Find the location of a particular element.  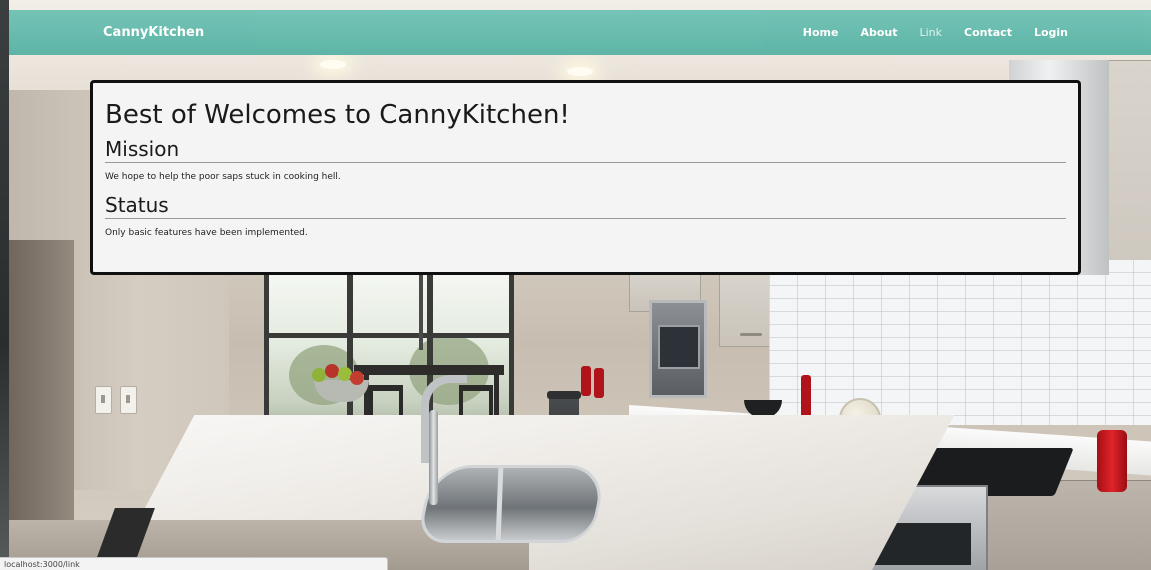

nav-item-contact: Contact is located at coordinates (977, 32).